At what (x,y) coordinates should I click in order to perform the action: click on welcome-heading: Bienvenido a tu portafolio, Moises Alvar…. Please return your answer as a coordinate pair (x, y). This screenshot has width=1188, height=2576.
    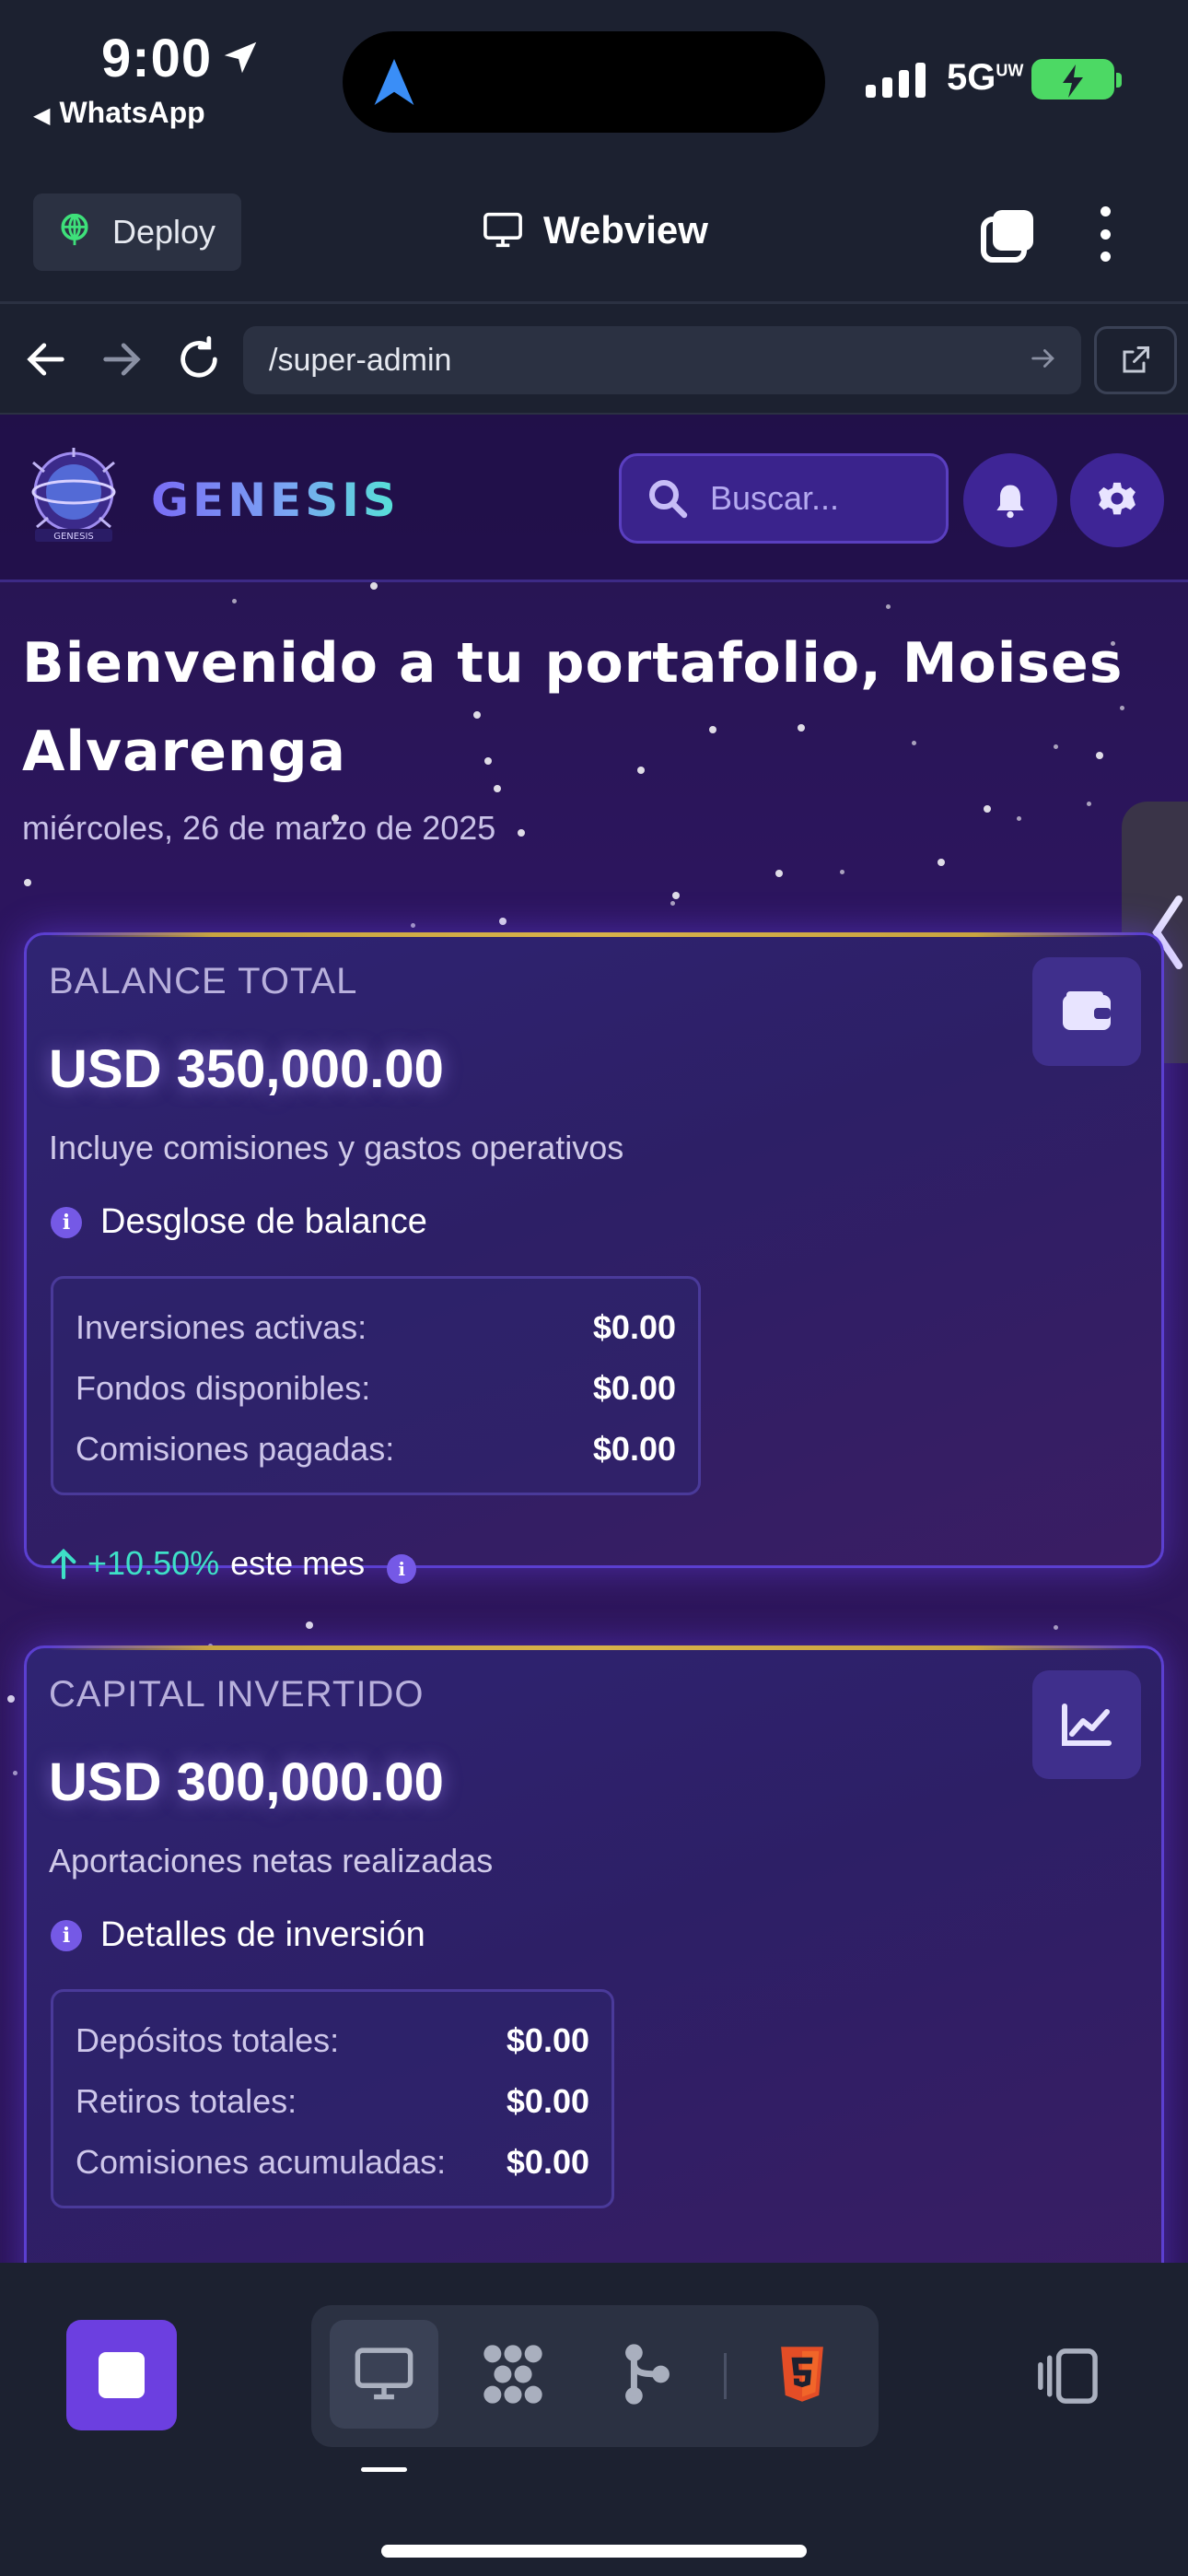
    Looking at the image, I should click on (573, 707).